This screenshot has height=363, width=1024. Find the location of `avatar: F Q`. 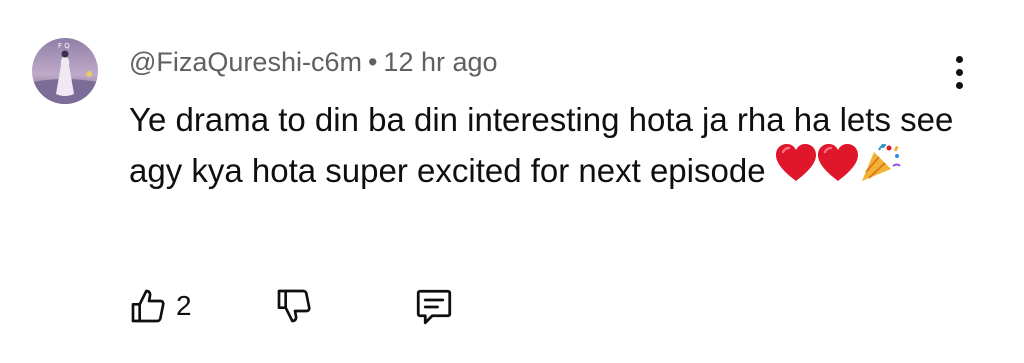

avatar: F Q is located at coordinates (65, 71).